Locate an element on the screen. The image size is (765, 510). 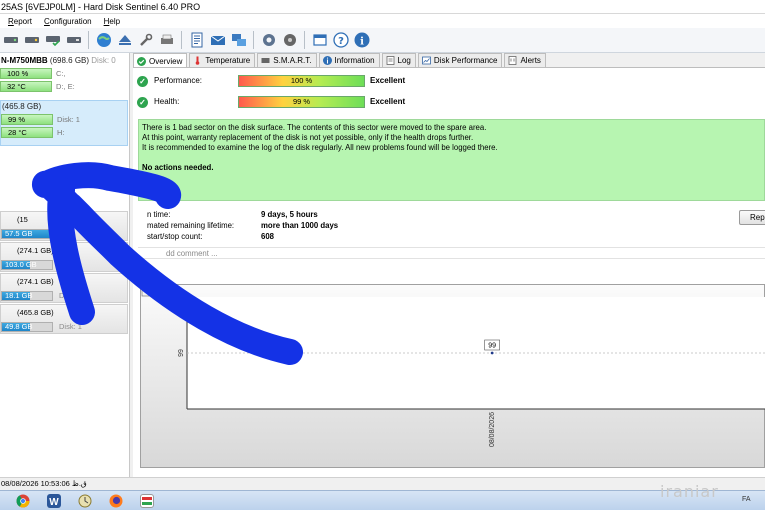
volume-entry-1: (274.1 GB) 103.0 GB is located at coordinates (64, 257).